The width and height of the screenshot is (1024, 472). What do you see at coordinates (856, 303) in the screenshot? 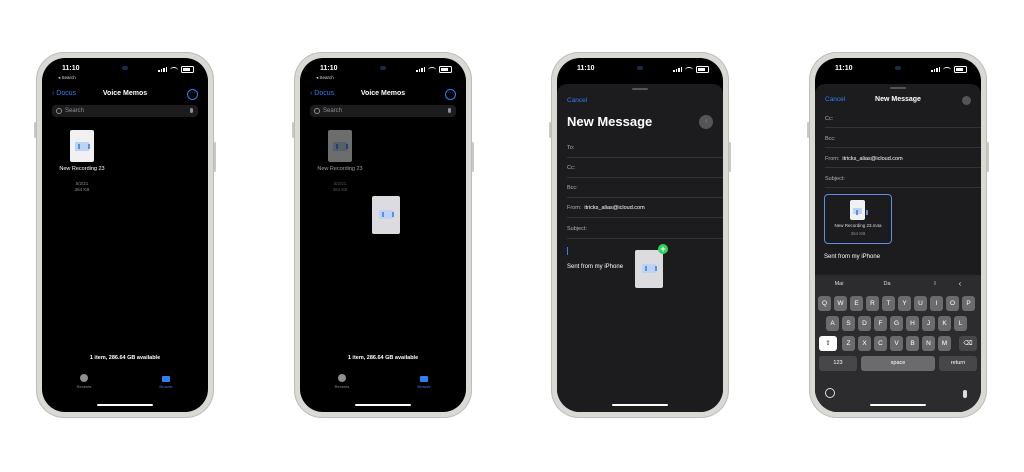
I see `key-e: E` at bounding box center [856, 303].